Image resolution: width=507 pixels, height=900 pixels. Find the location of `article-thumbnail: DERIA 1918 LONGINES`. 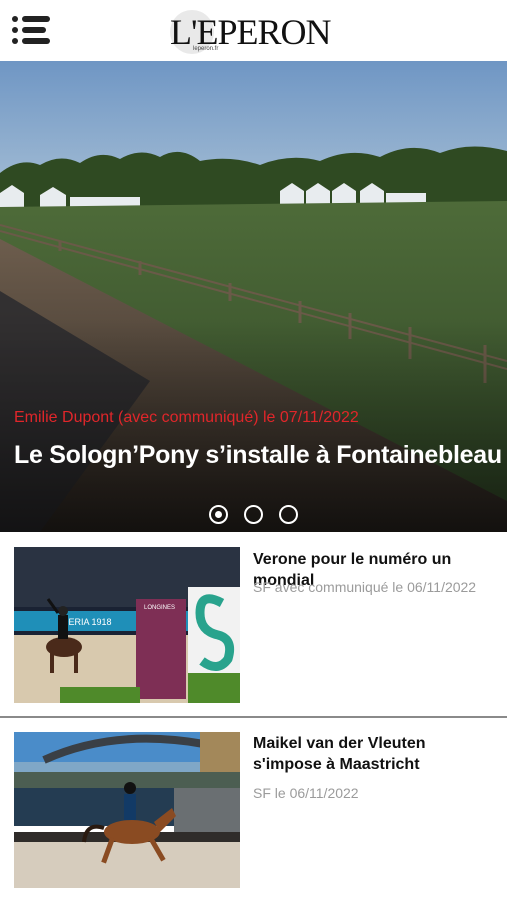

article-thumbnail: DERIA 1918 LONGINES is located at coordinates (127, 625).